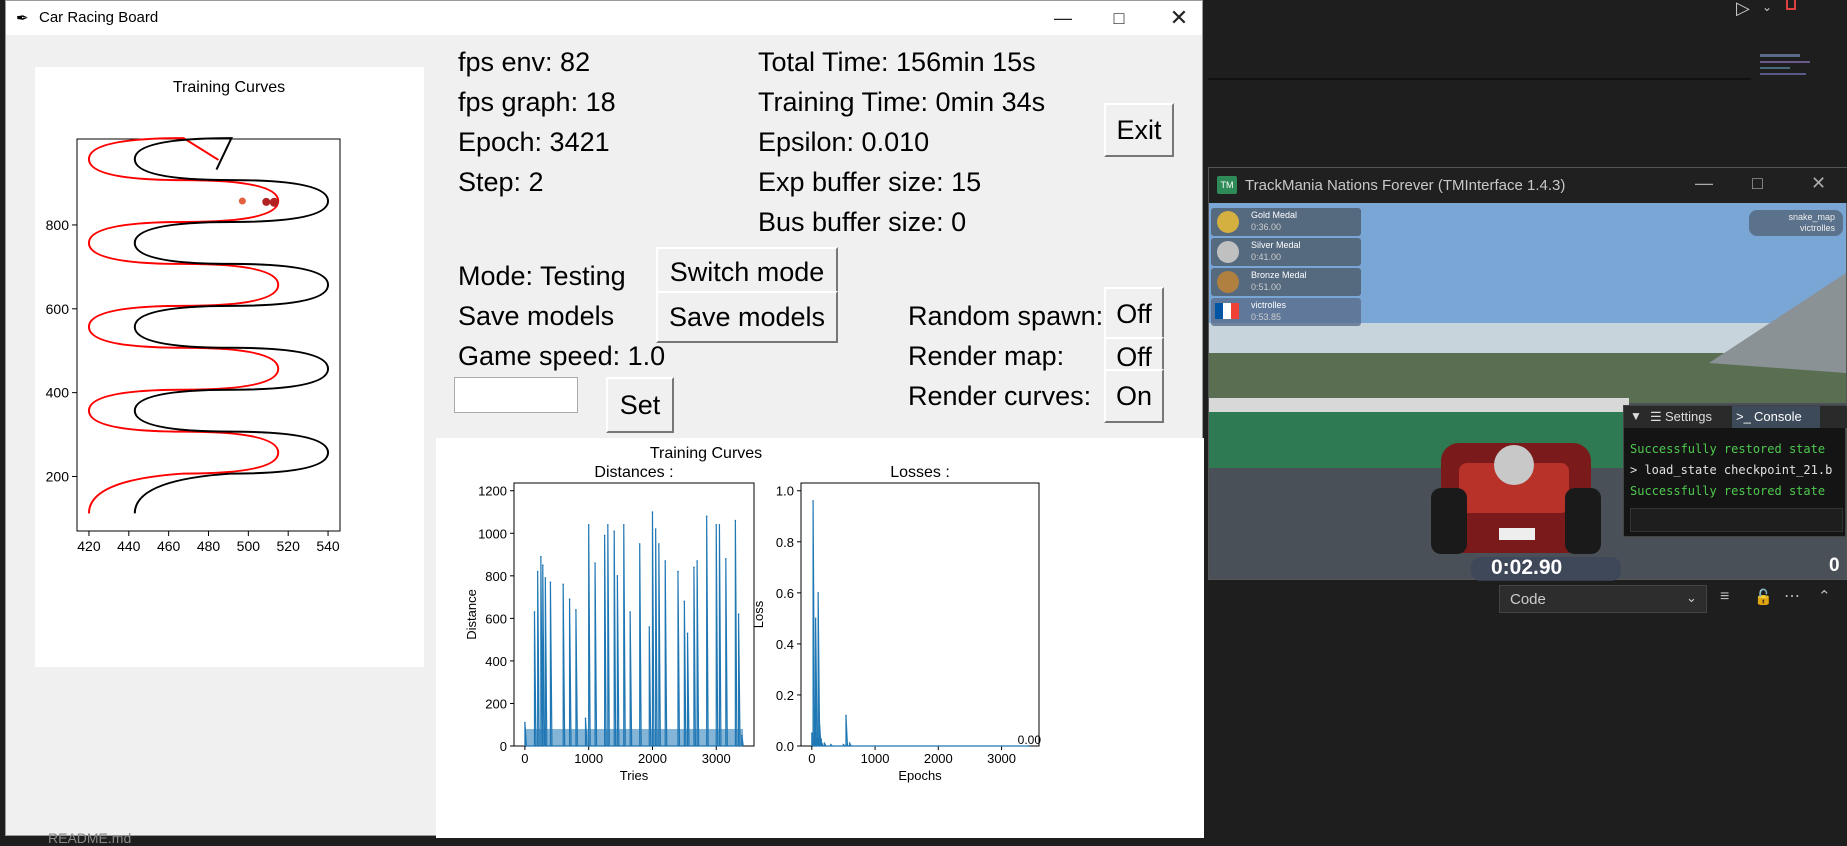  Describe the element at coordinates (1688, 416) in the screenshot. I see `tab-settings: Settings` at that location.